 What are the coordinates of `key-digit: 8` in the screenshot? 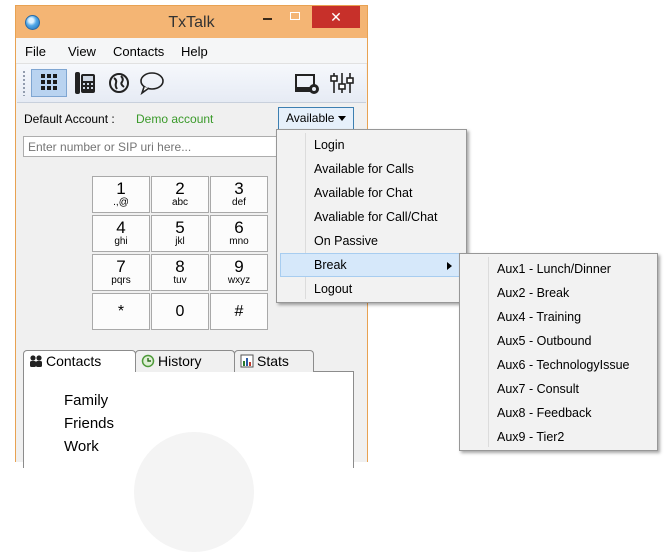 It's located at (180, 266).